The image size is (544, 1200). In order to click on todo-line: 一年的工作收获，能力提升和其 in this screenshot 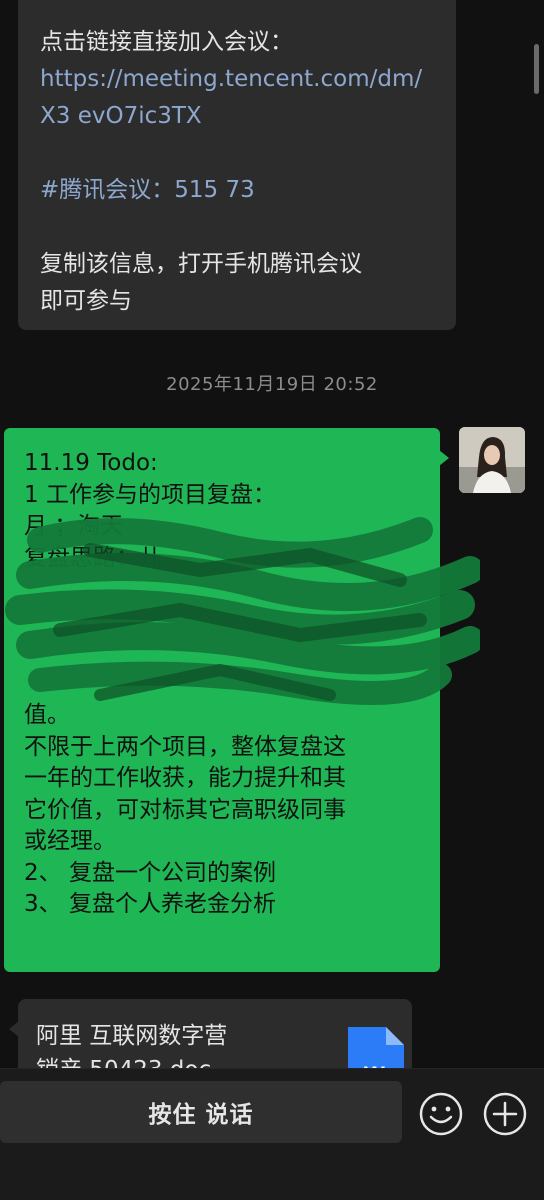, I will do `click(185, 778)`.